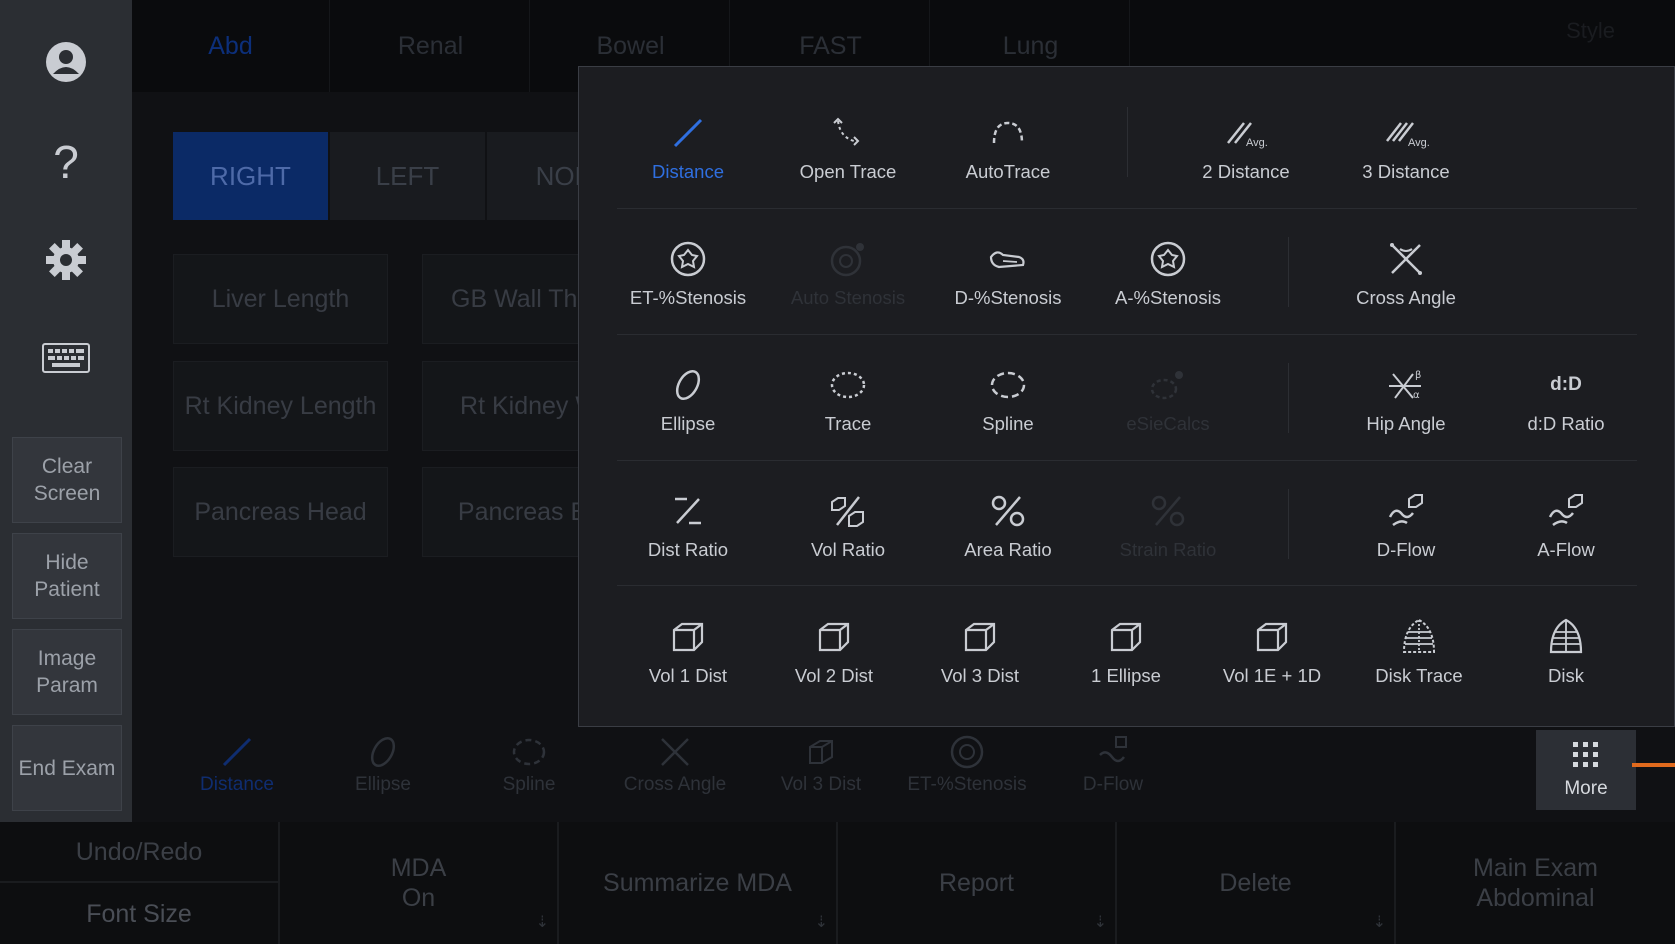 The image size is (1675, 944). I want to click on tool-label: A-%Stenosis, so click(1168, 297).